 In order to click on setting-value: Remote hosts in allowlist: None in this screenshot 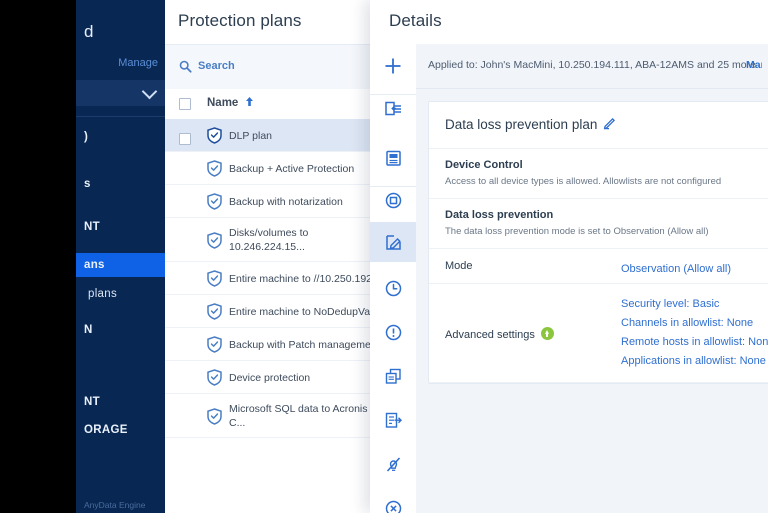, I will do `click(694, 342)`.